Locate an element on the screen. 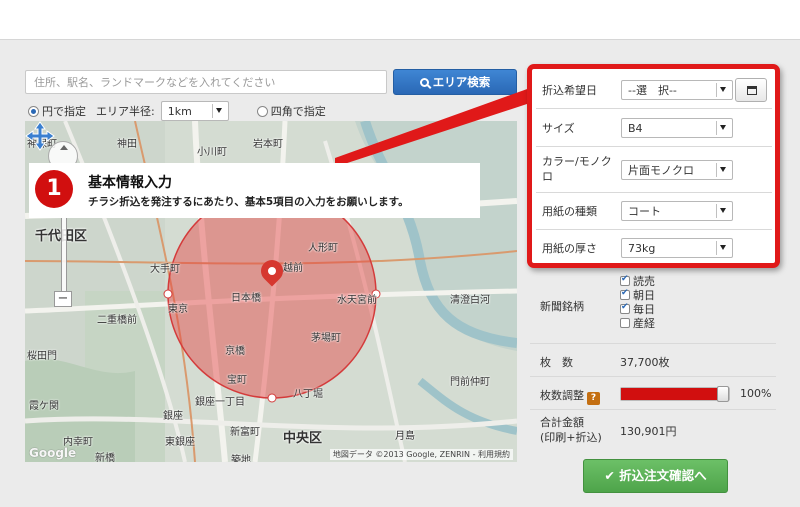 The image size is (800, 507). count-adjust-slider is located at coordinates (675, 394).